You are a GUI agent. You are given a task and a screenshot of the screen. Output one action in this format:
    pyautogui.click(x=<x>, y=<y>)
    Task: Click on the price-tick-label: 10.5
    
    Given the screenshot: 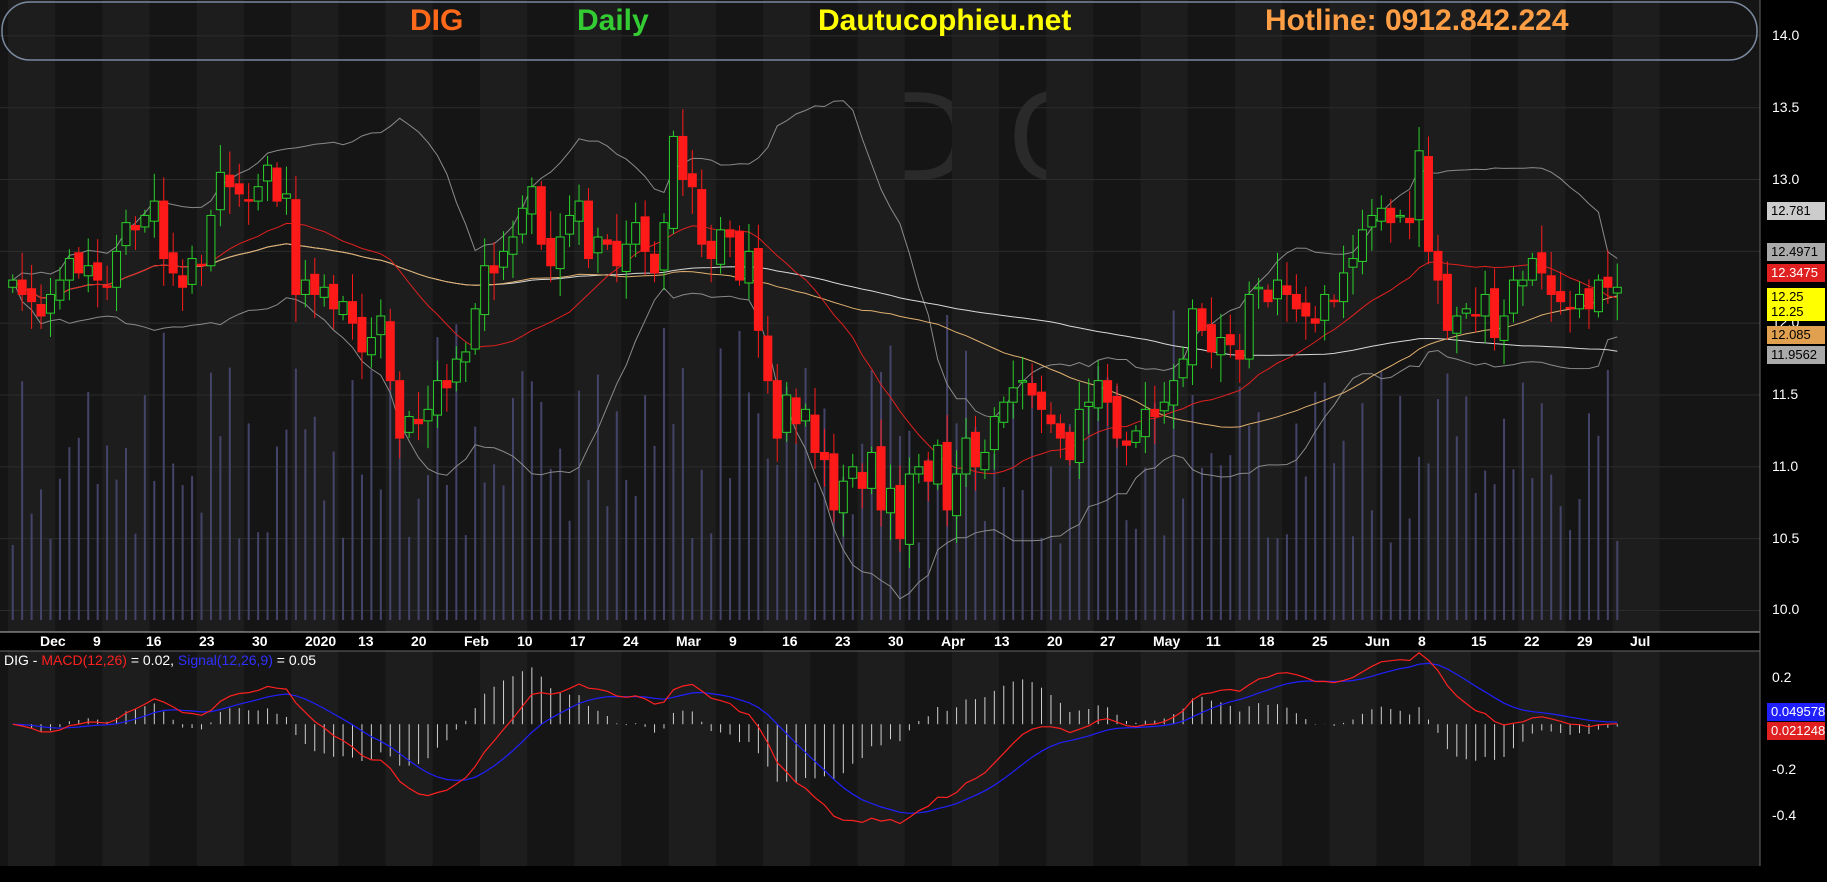 What is the action you would take?
    pyautogui.click(x=1786, y=537)
    